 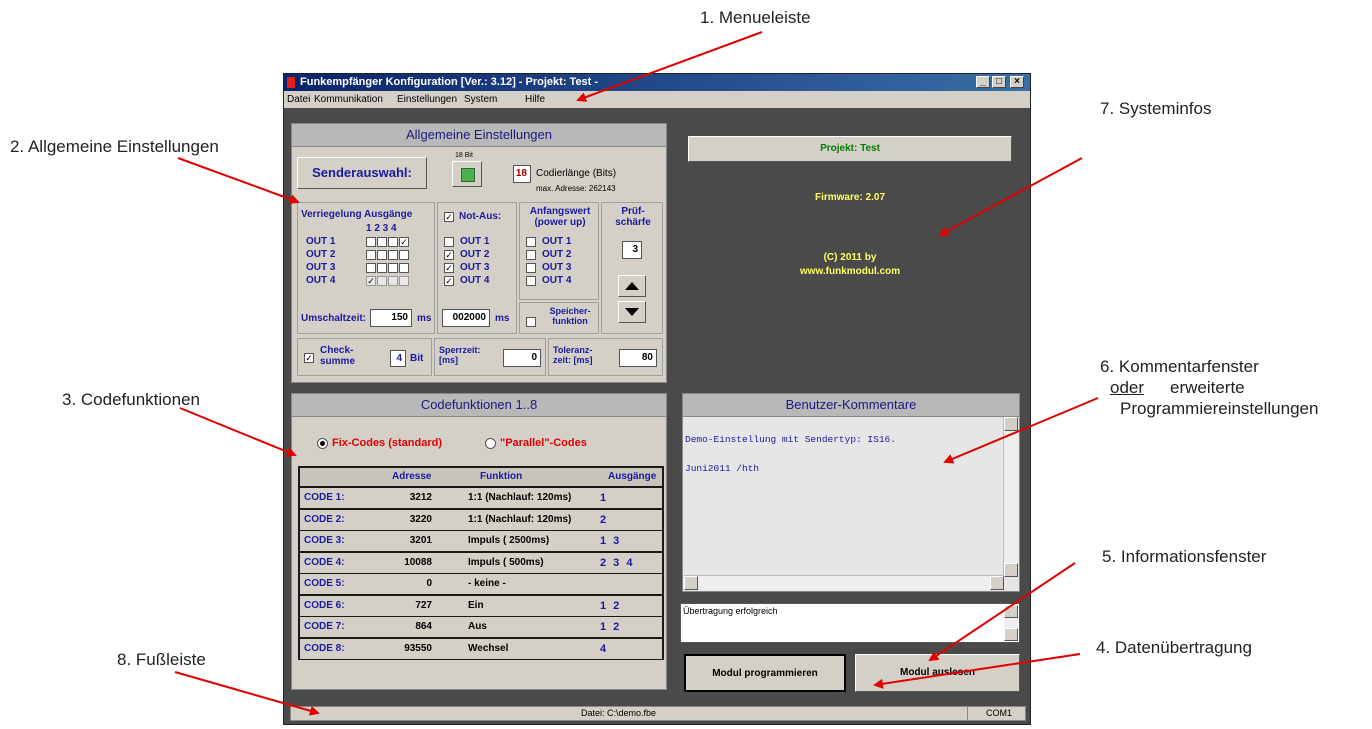 What do you see at coordinates (1011, 570) in the screenshot?
I see `scroll-down-button` at bounding box center [1011, 570].